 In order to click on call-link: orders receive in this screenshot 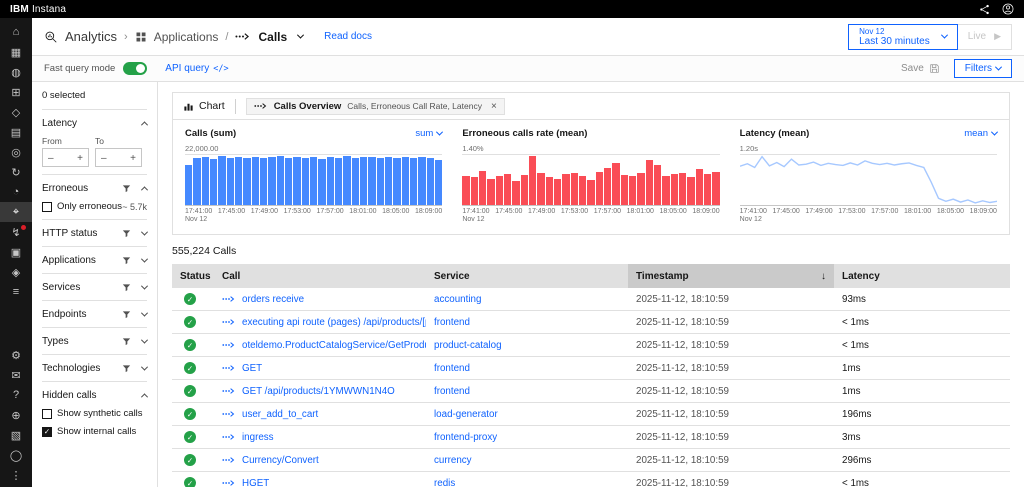, I will do `click(273, 299)`.